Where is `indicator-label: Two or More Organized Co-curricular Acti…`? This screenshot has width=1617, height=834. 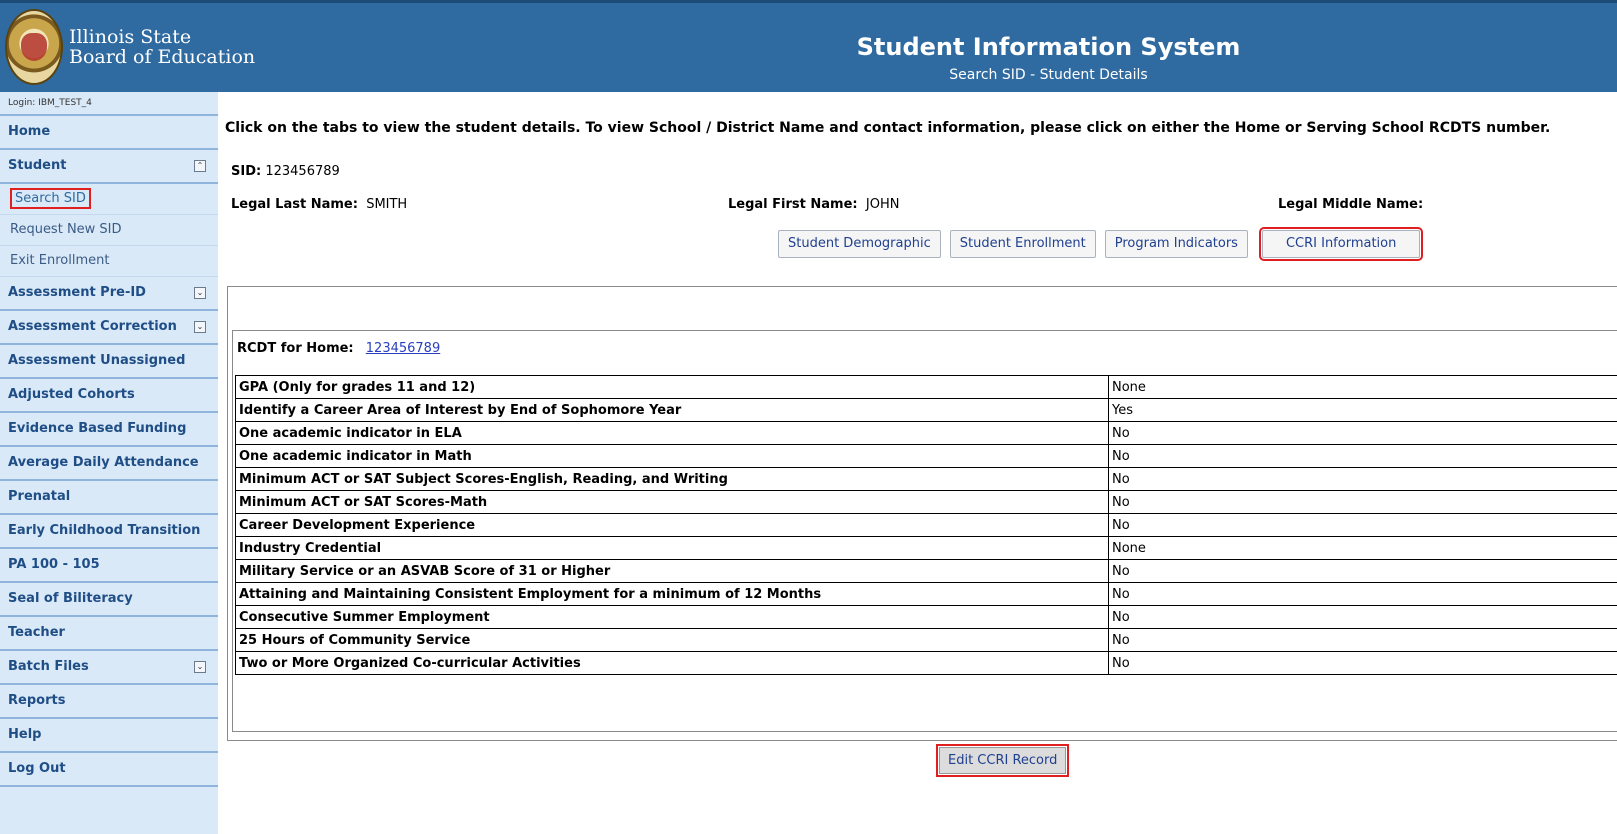 indicator-label: Two or More Organized Co-curricular Acti… is located at coordinates (672, 663).